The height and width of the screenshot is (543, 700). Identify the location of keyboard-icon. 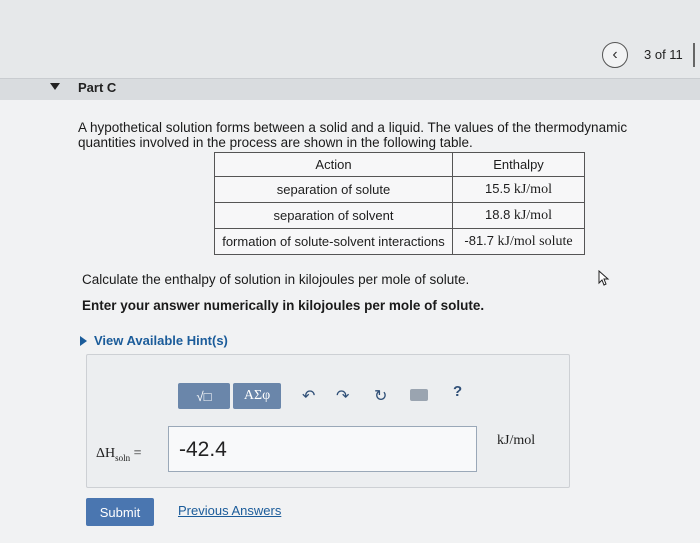
(419, 395).